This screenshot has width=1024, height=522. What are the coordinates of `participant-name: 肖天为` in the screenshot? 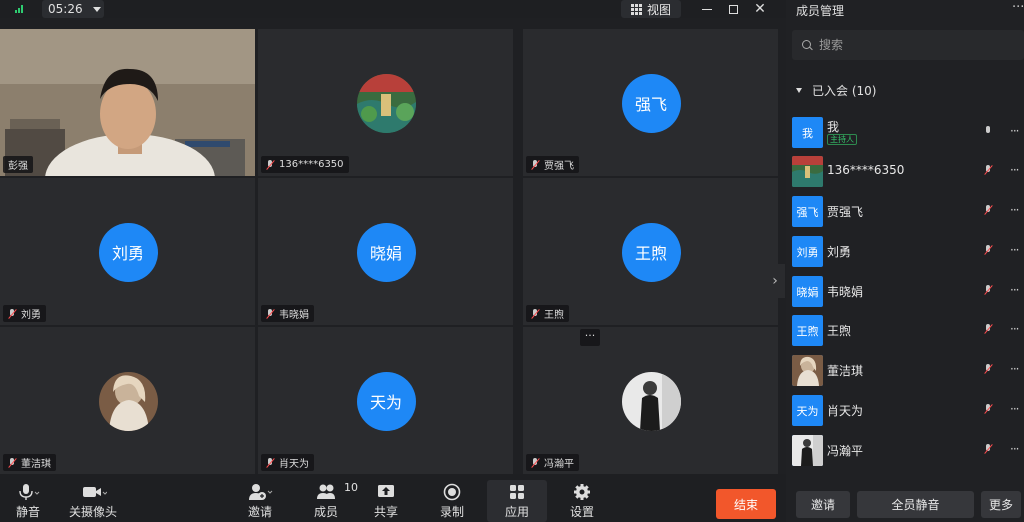 It's located at (294, 464).